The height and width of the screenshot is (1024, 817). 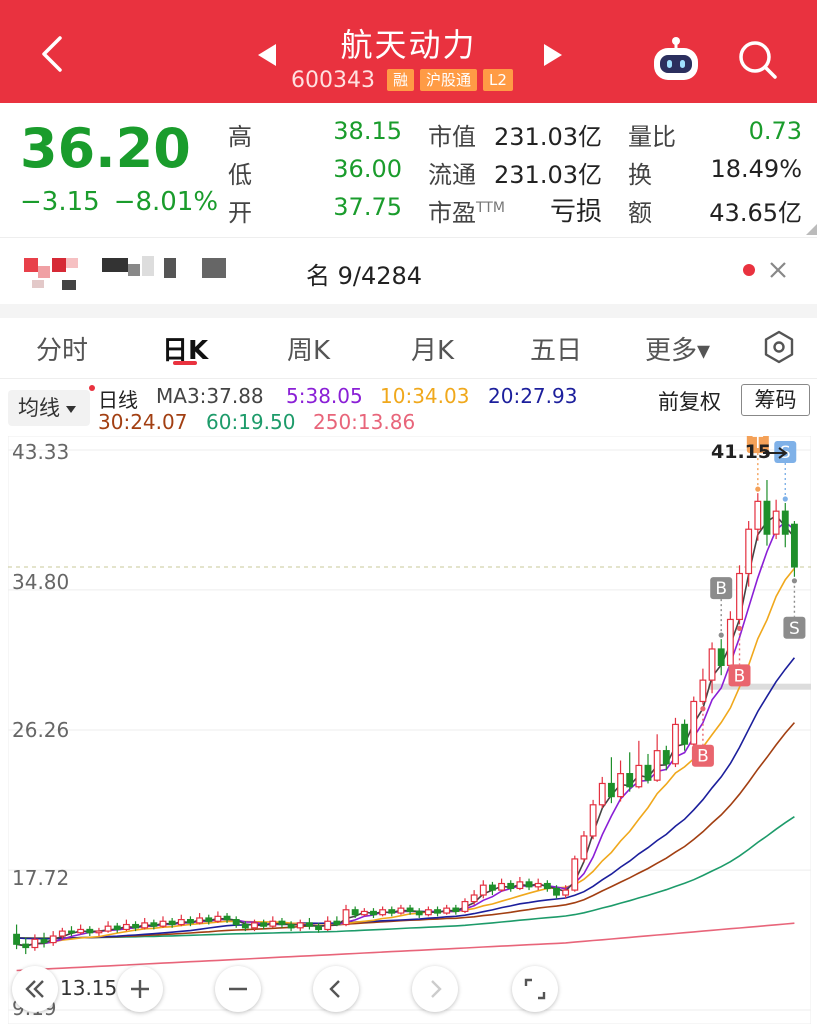 What do you see at coordinates (640, 213) in the screenshot?
I see `stat-label-amount: 额` at bounding box center [640, 213].